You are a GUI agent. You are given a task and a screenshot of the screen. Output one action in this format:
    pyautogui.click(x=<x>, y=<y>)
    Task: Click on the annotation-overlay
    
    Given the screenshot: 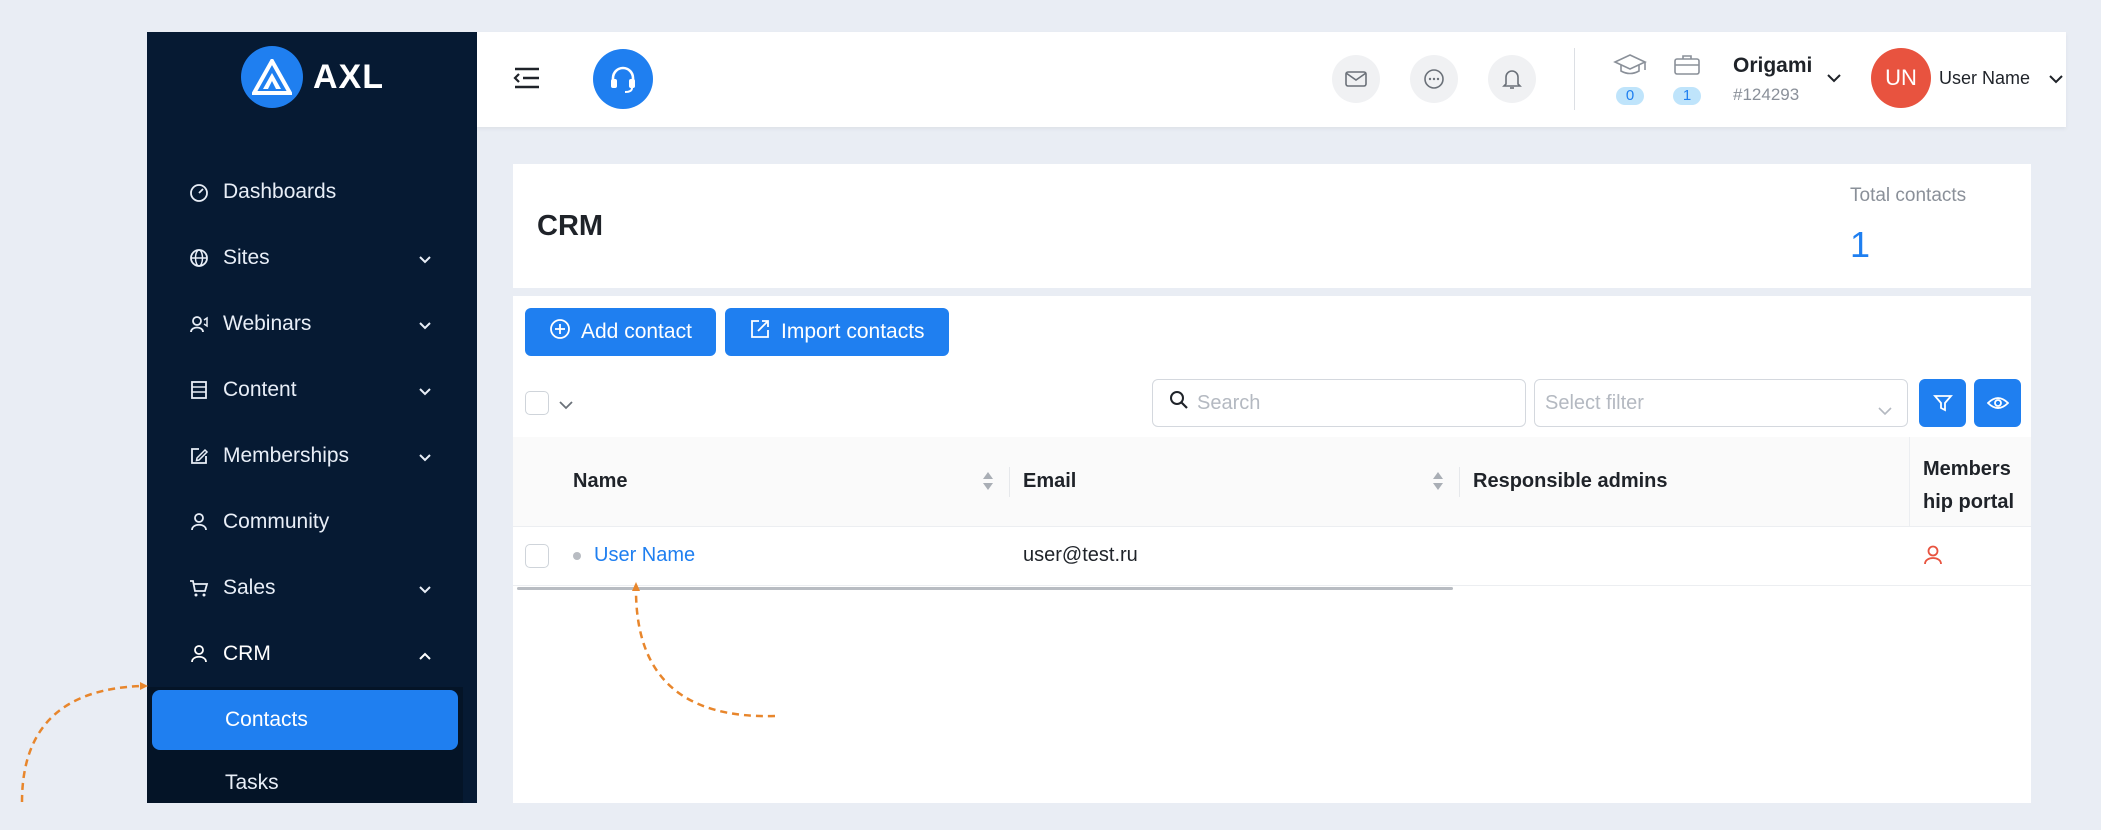 What is the action you would take?
    pyautogui.click(x=398, y=692)
    